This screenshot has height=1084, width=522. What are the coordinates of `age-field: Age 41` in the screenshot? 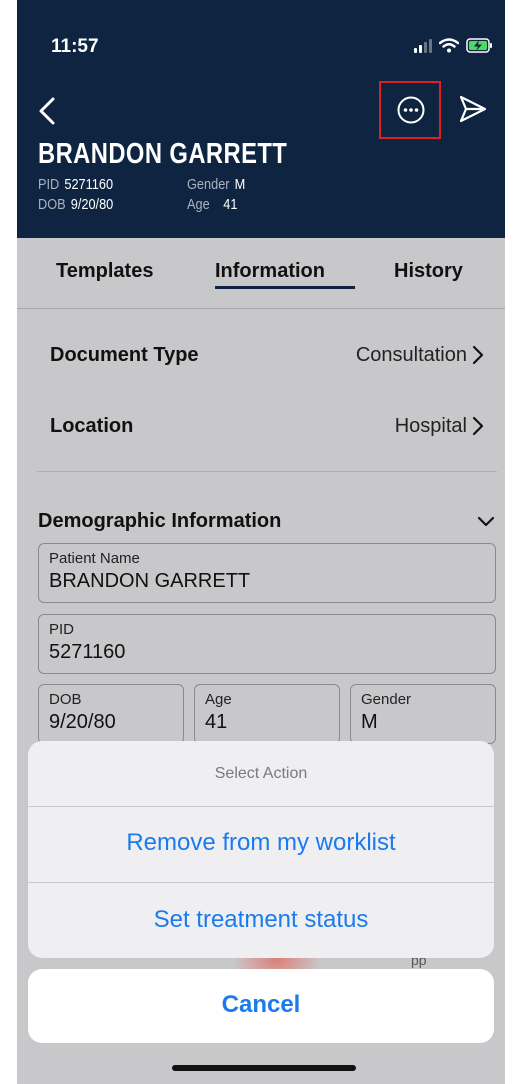 It's located at (267, 714).